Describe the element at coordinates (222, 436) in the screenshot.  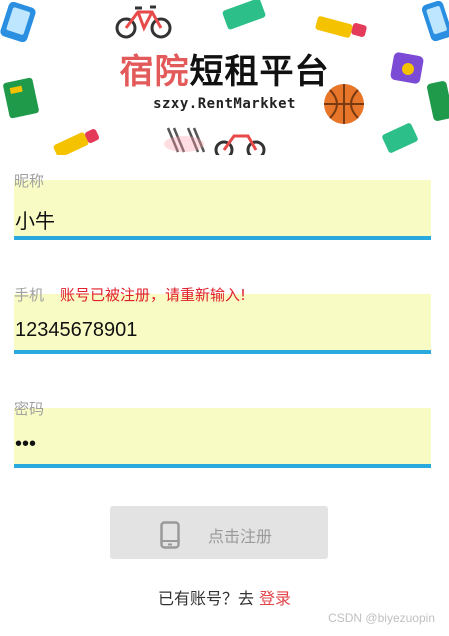
I see `password-input-box` at that location.